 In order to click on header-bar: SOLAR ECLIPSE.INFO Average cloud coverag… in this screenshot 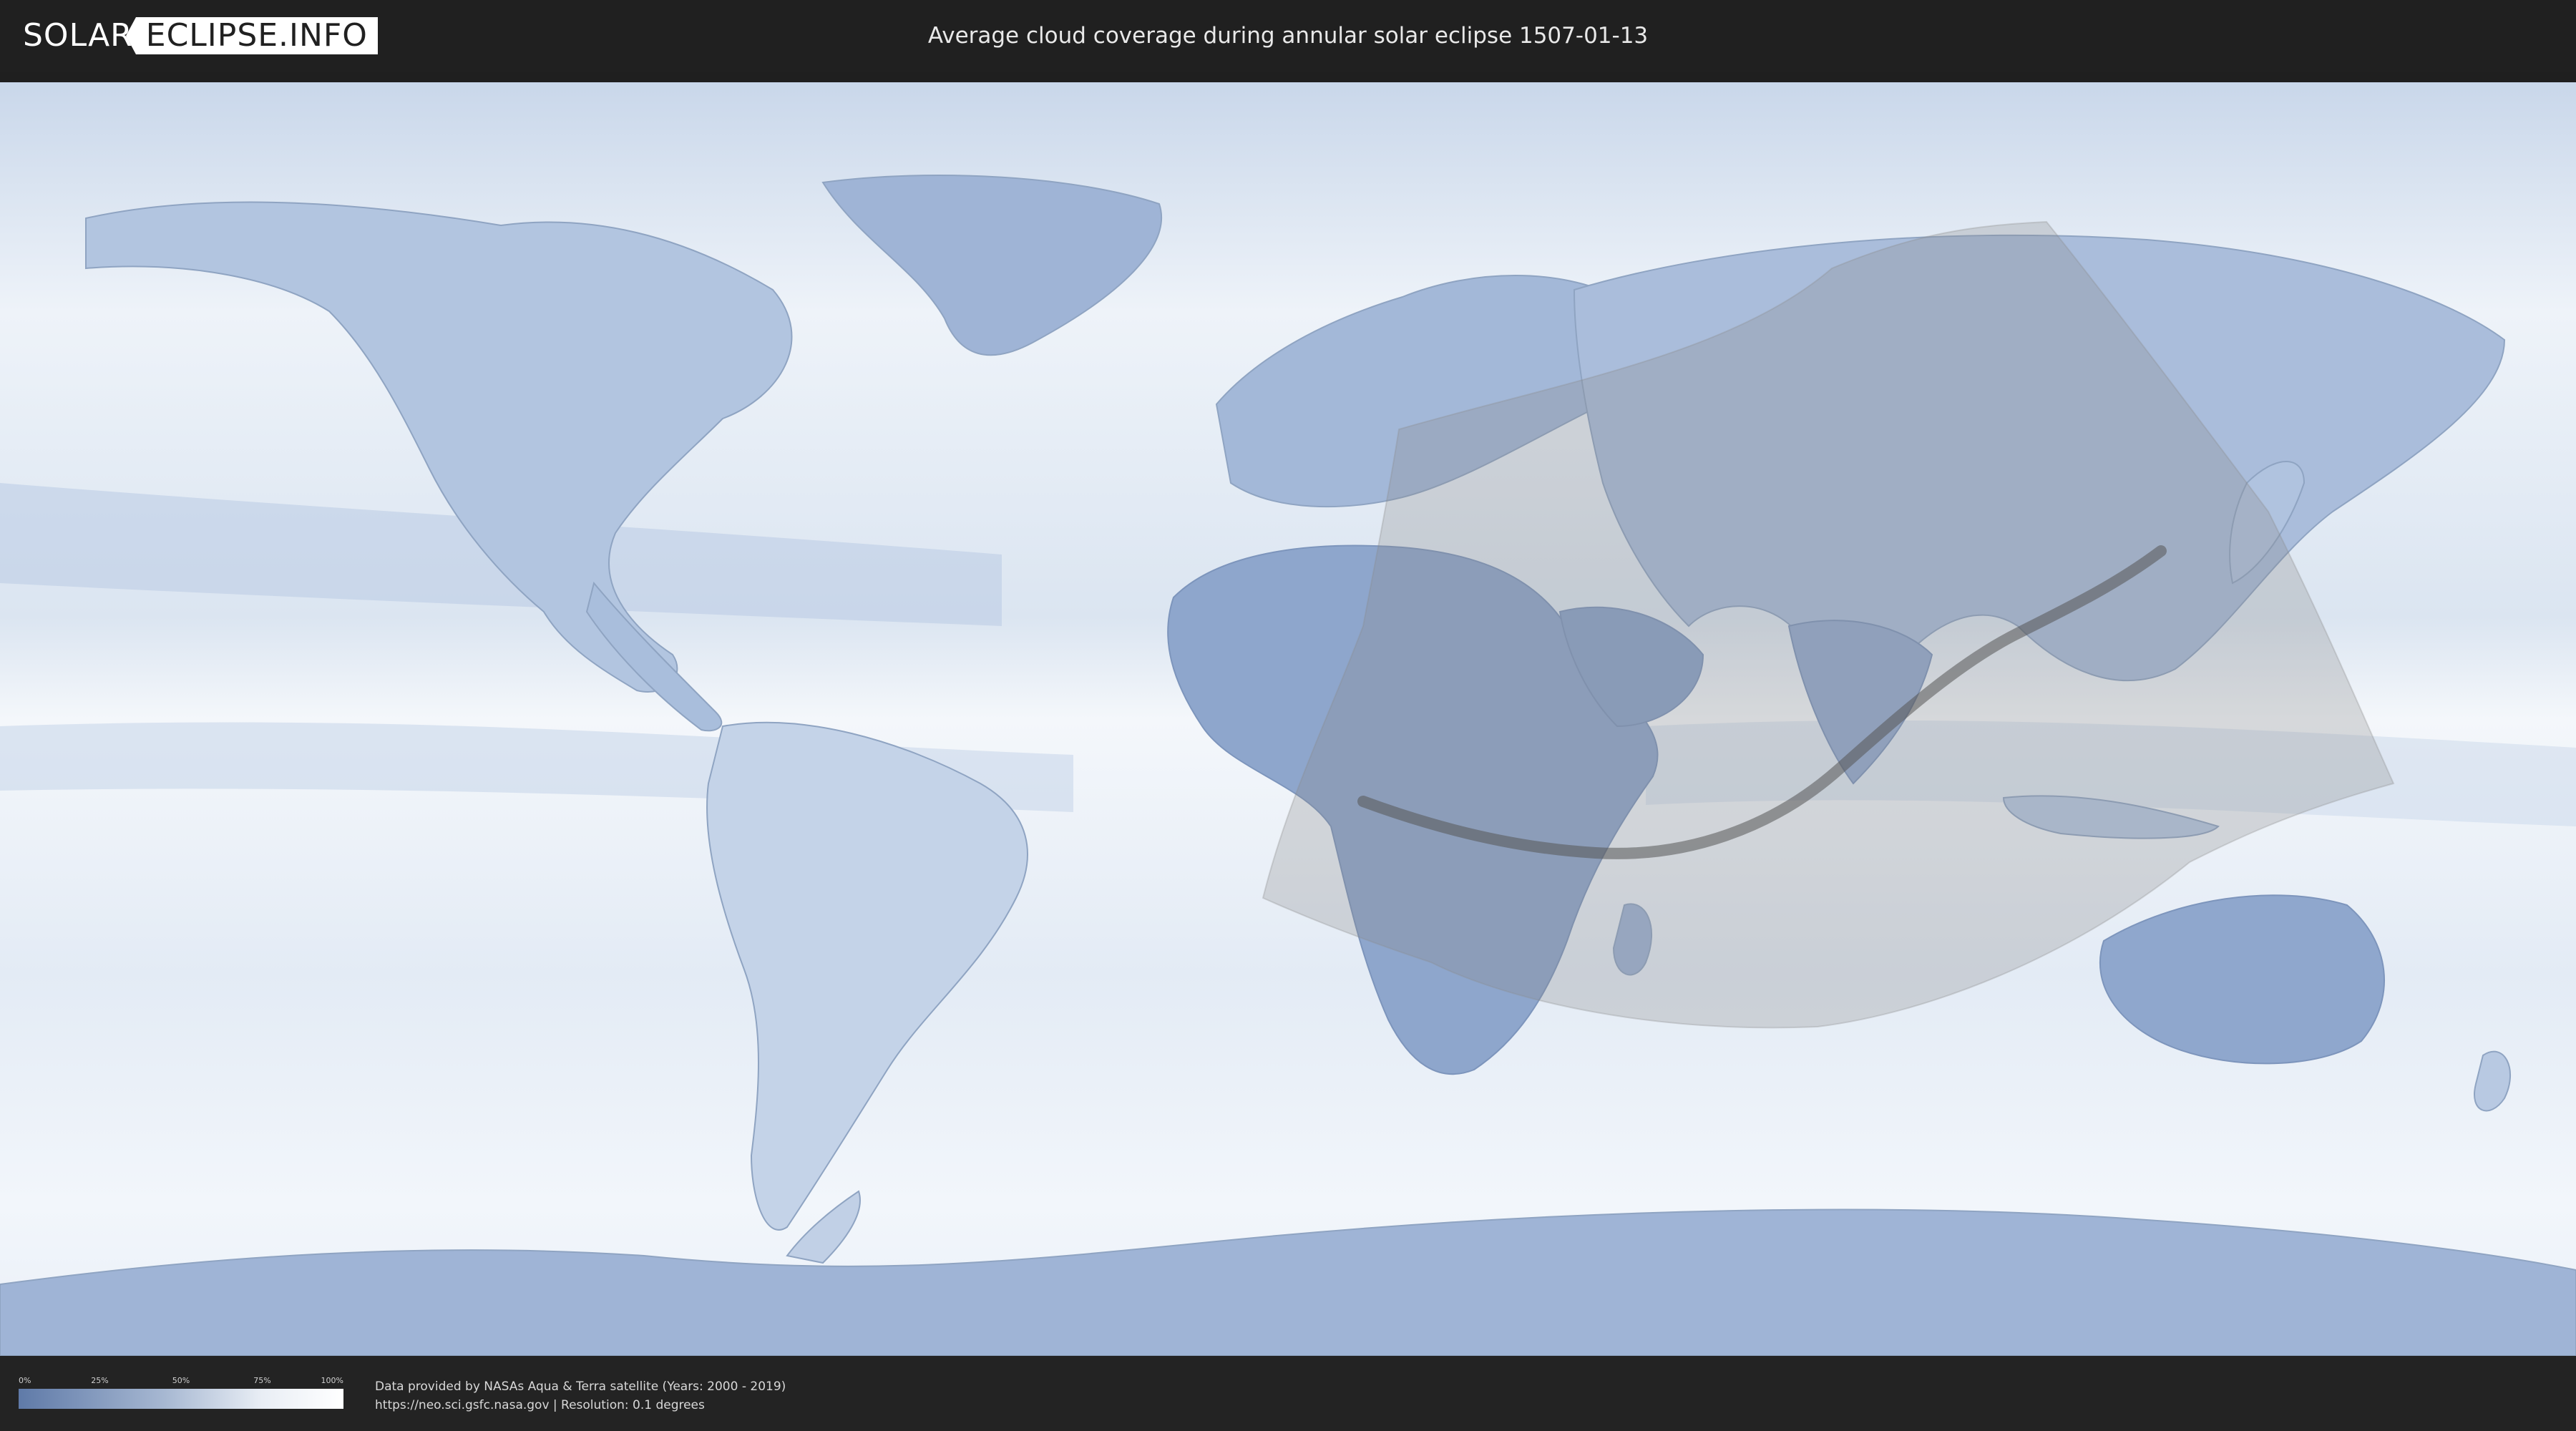, I will do `click(1288, 36)`.